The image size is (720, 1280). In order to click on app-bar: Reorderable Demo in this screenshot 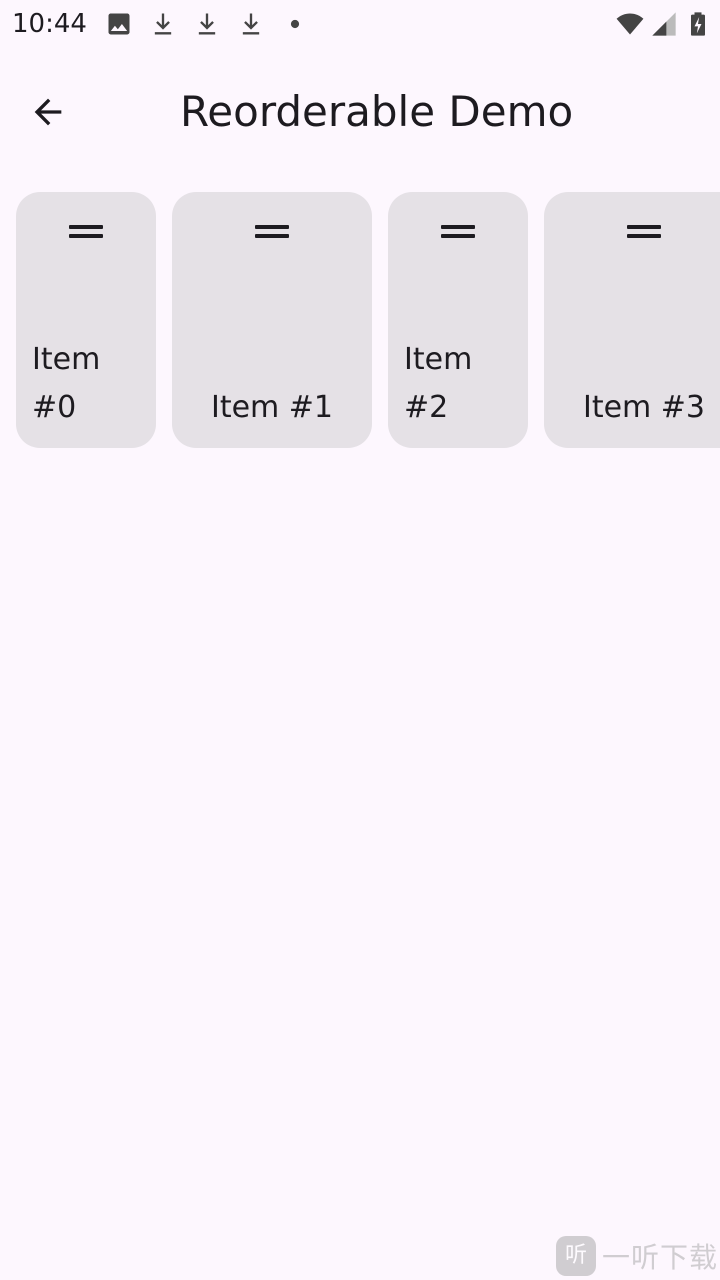, I will do `click(360, 112)`.